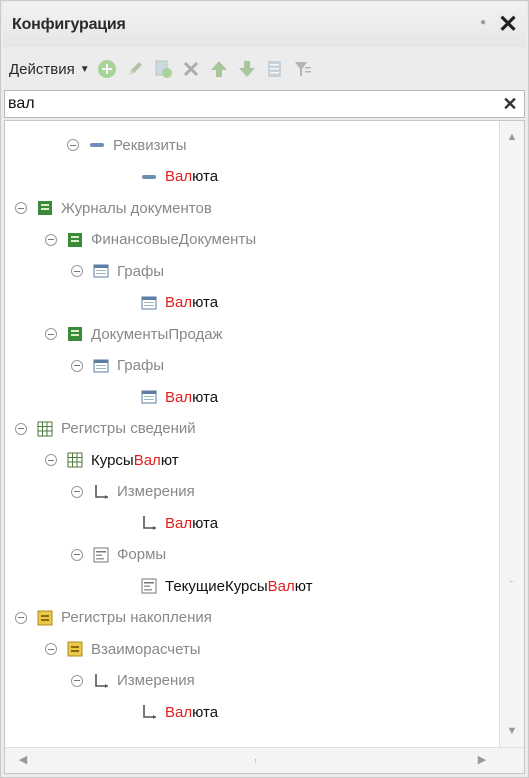 The height and width of the screenshot is (778, 529). What do you see at coordinates (135, 69) in the screenshot?
I see `edit-pencil-icon` at bounding box center [135, 69].